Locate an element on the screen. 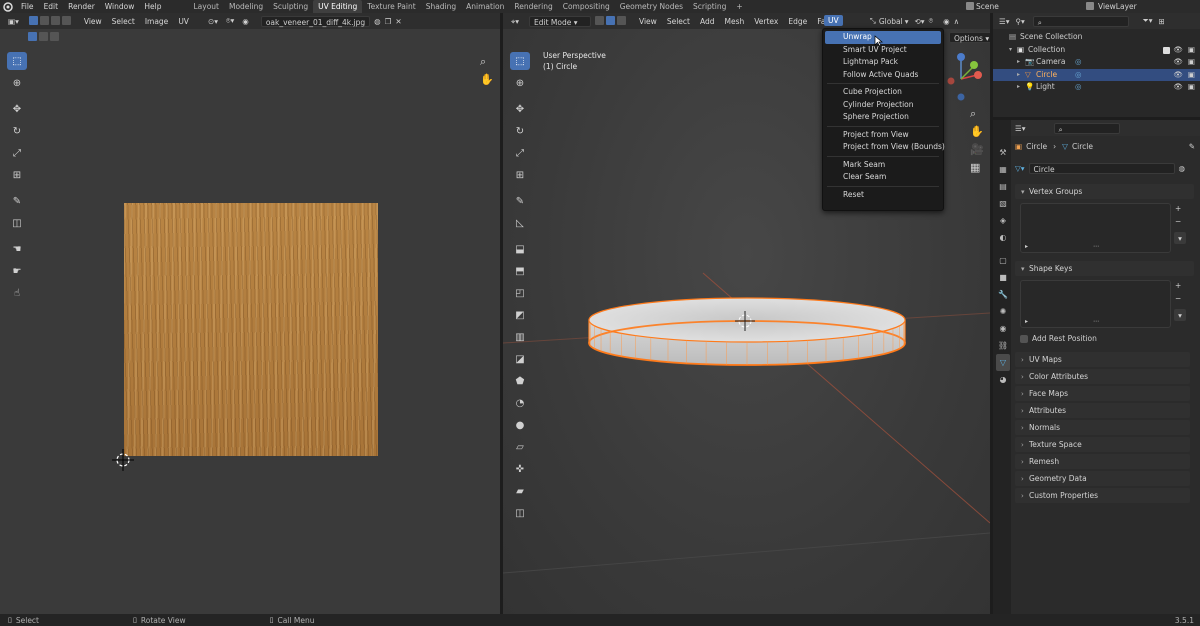 The image size is (1200, 626). physics-tab-icon: ◉ is located at coordinates (1003, 328).